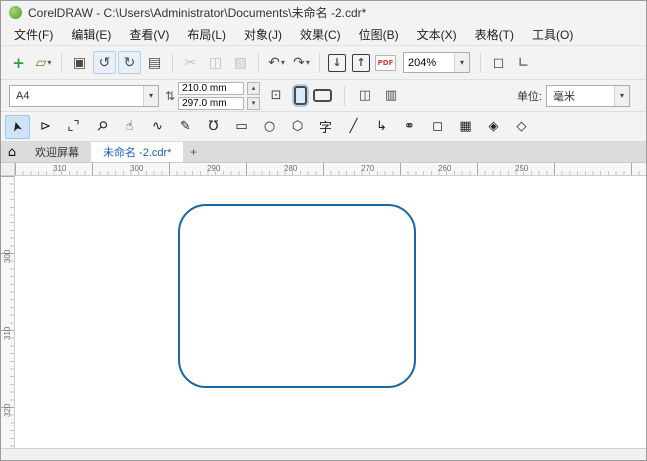 This screenshot has height=461, width=647. I want to click on page-size-select: A4 ▾, so click(84, 95).